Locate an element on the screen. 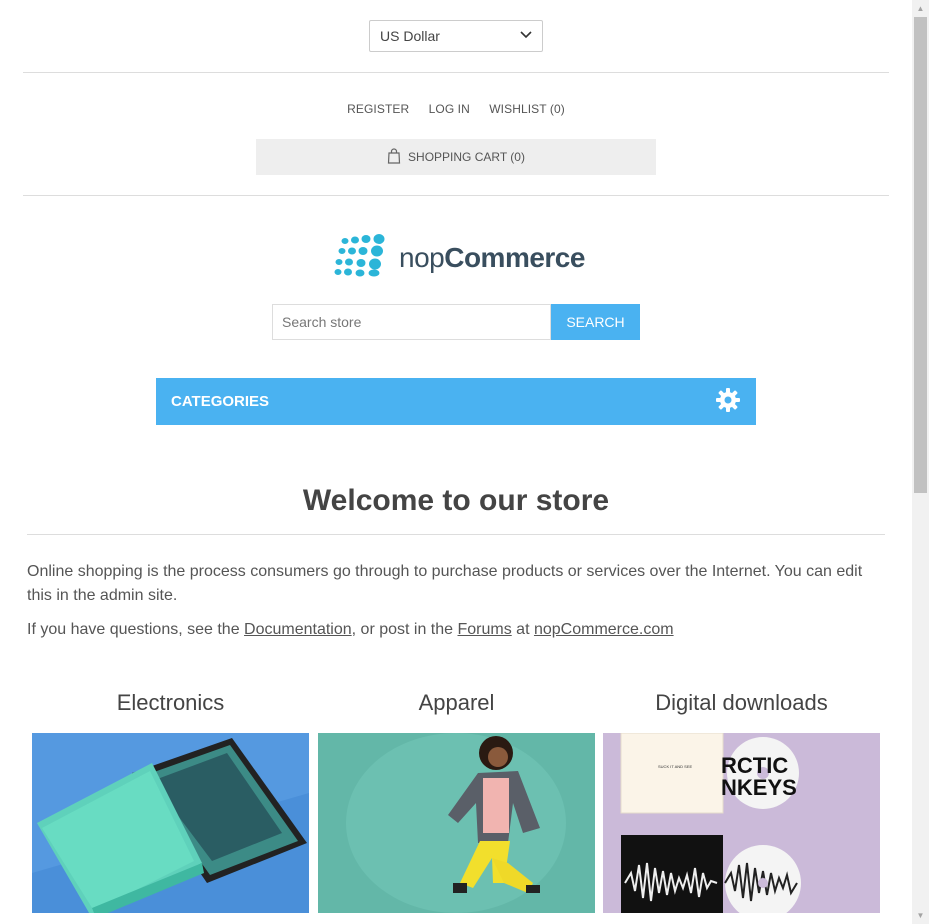  category-image-apparel is located at coordinates (456, 823).